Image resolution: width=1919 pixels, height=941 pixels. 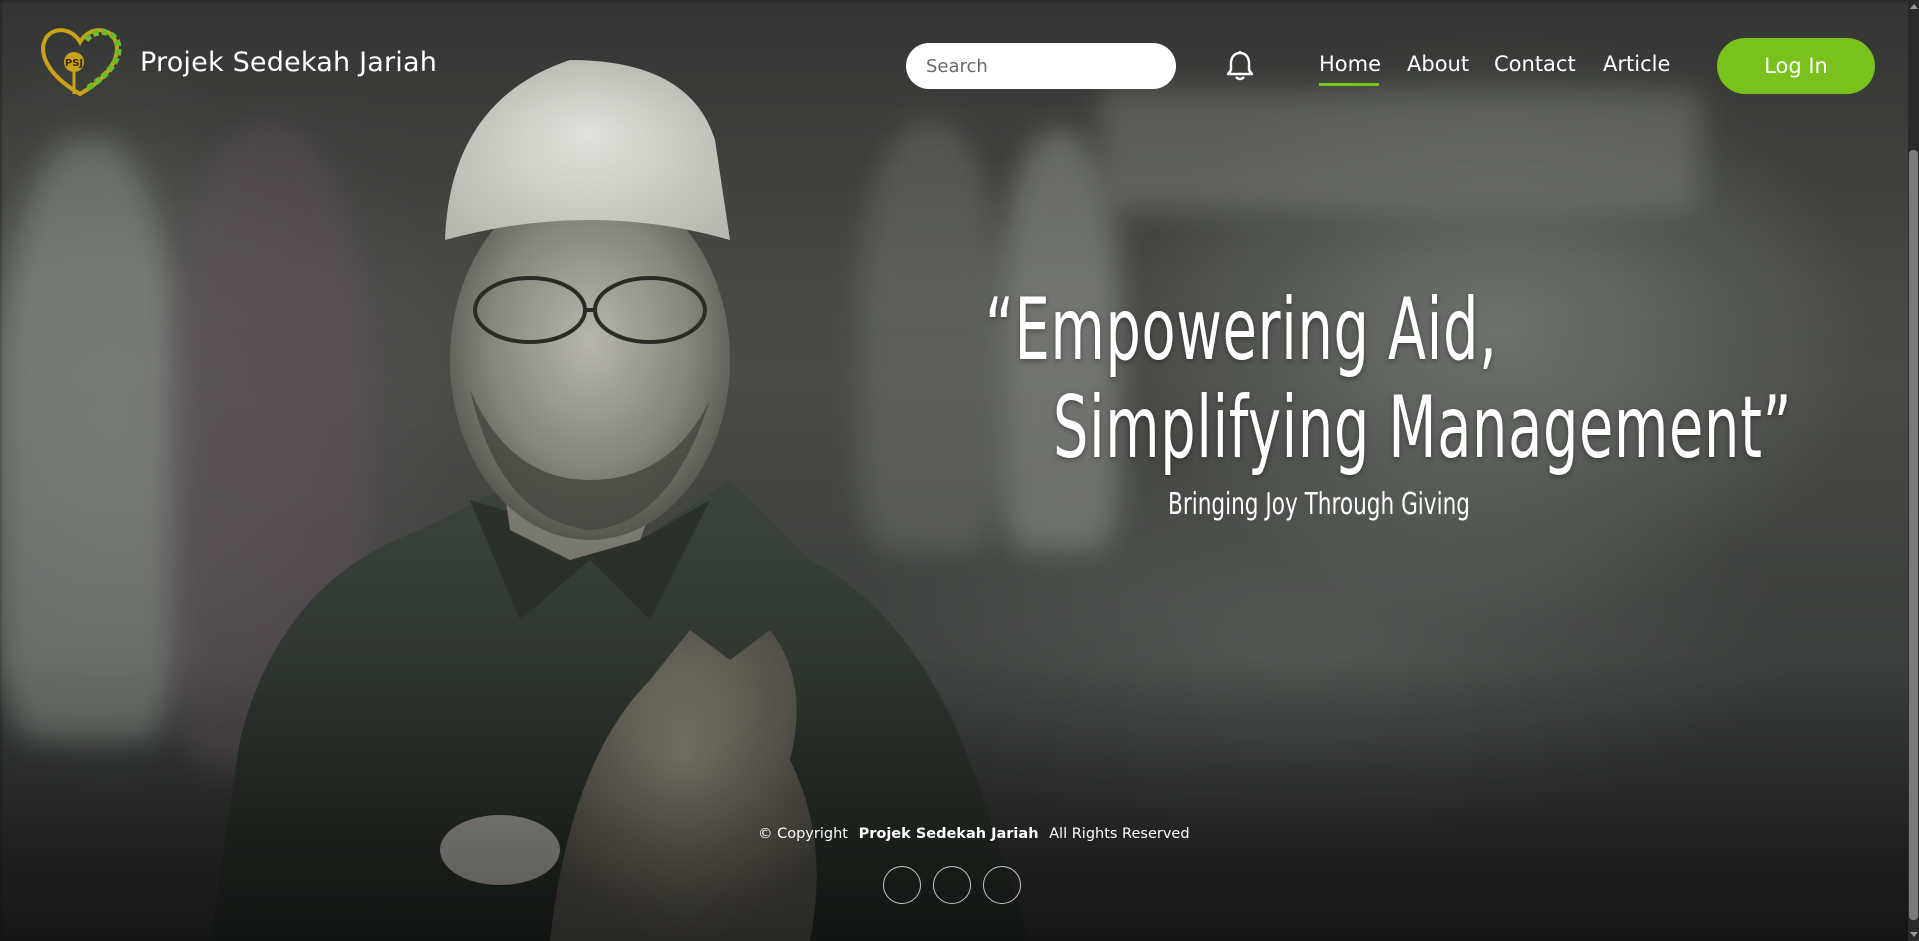 What do you see at coordinates (1349, 84) in the screenshot?
I see `nav-active-indicator` at bounding box center [1349, 84].